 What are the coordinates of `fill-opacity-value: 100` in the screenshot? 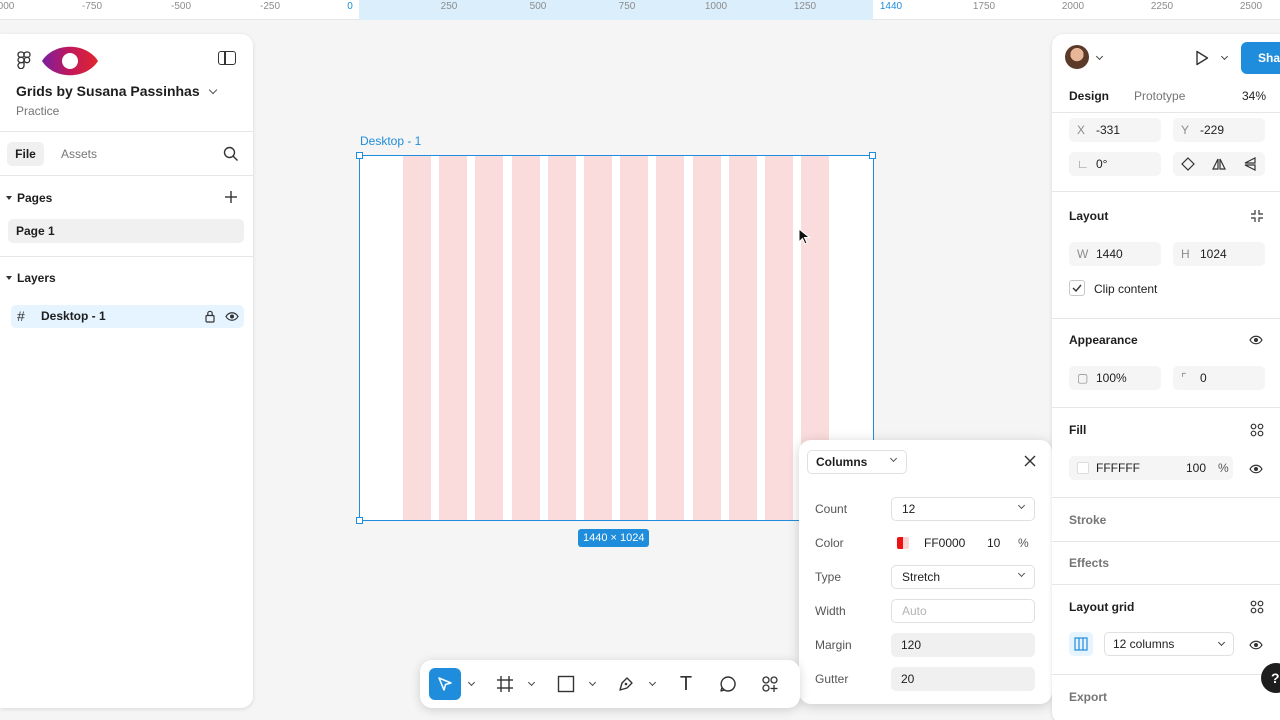 It's located at (1196, 468).